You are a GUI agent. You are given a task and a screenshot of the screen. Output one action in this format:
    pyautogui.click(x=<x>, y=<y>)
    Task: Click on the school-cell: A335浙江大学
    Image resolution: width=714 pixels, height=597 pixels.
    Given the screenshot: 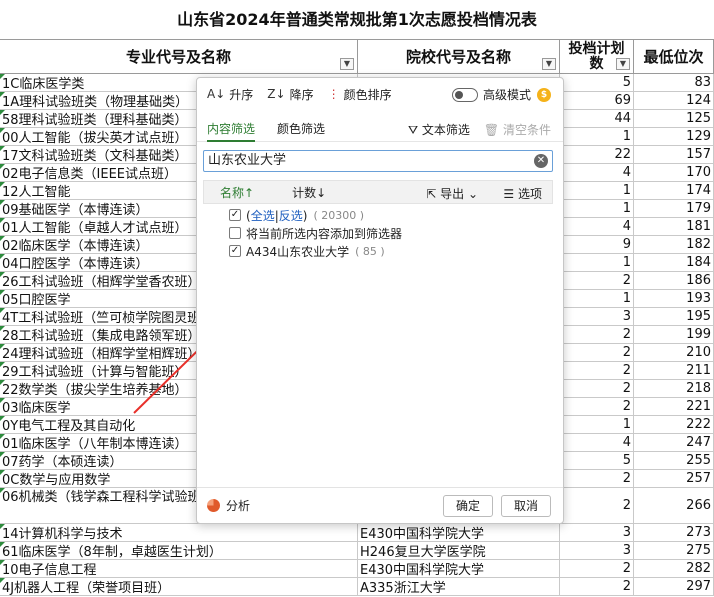 What is the action you would take?
    pyautogui.click(x=459, y=586)
    